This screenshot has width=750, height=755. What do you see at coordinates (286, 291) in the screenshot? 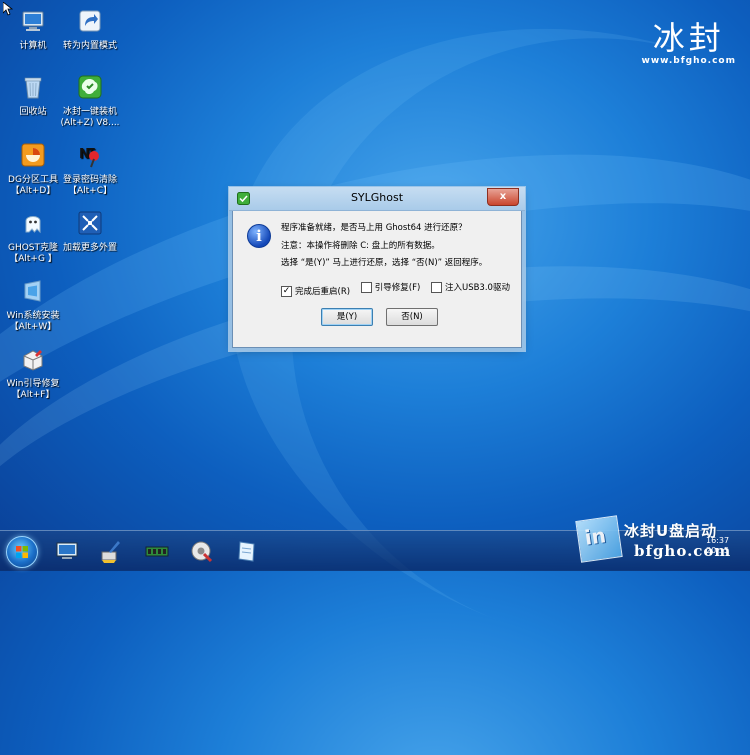
I see `checkbox-checked-icon: ✓` at bounding box center [286, 291].